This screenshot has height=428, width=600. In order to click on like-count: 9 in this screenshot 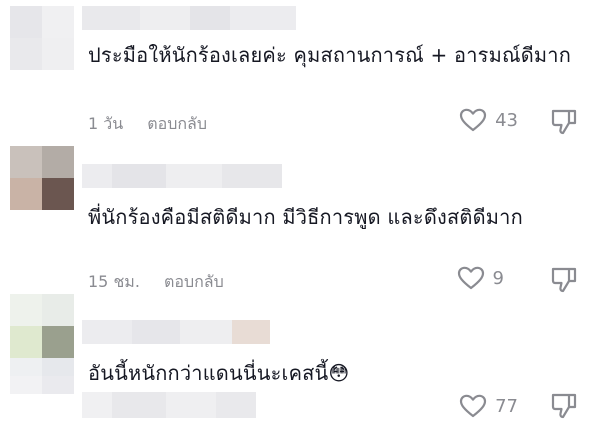, I will do `click(498, 278)`.